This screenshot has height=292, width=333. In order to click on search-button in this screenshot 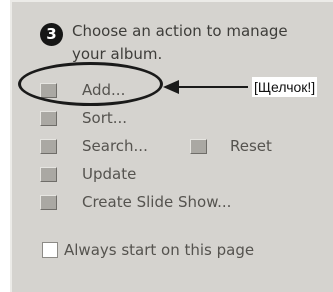, I will do `click(48, 146)`.